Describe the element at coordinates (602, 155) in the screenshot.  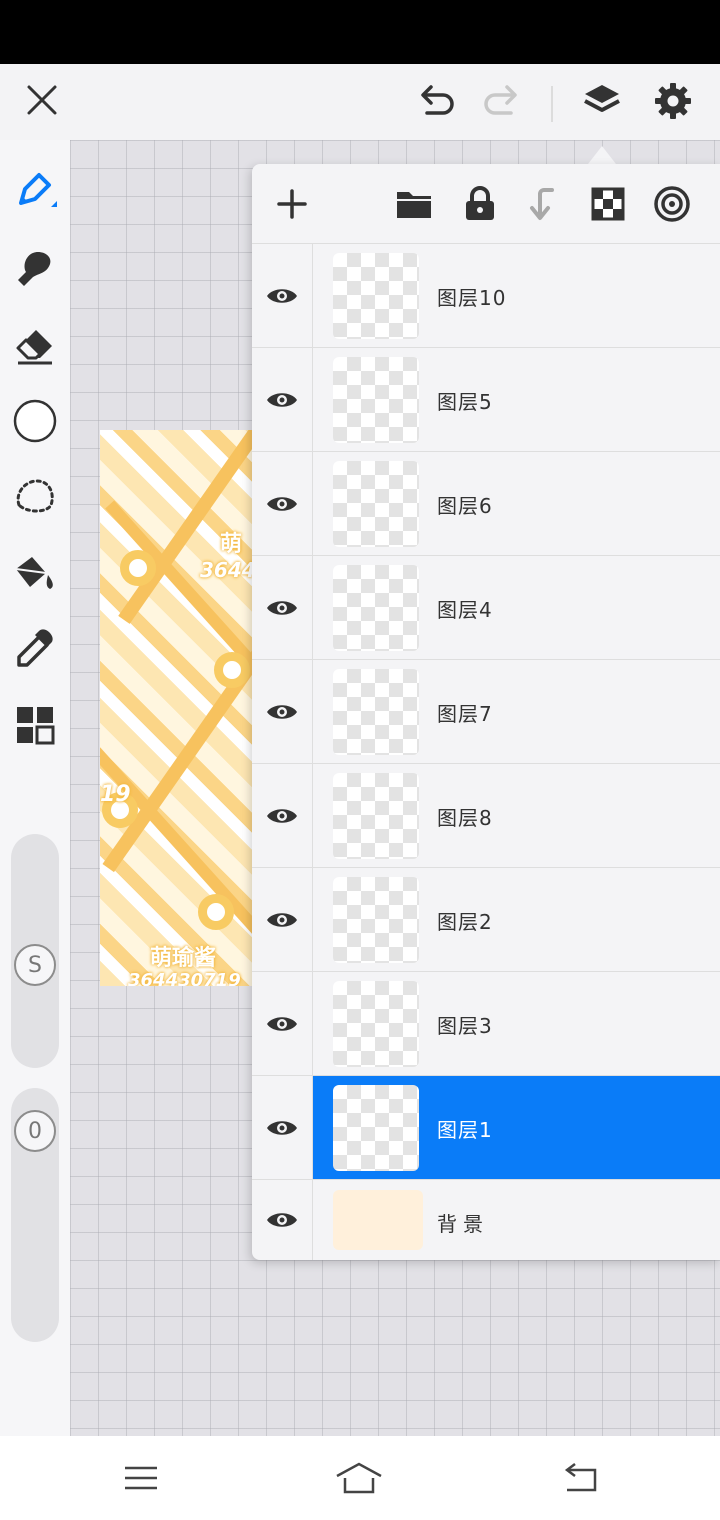
I see `layers-panel-pointer` at that location.